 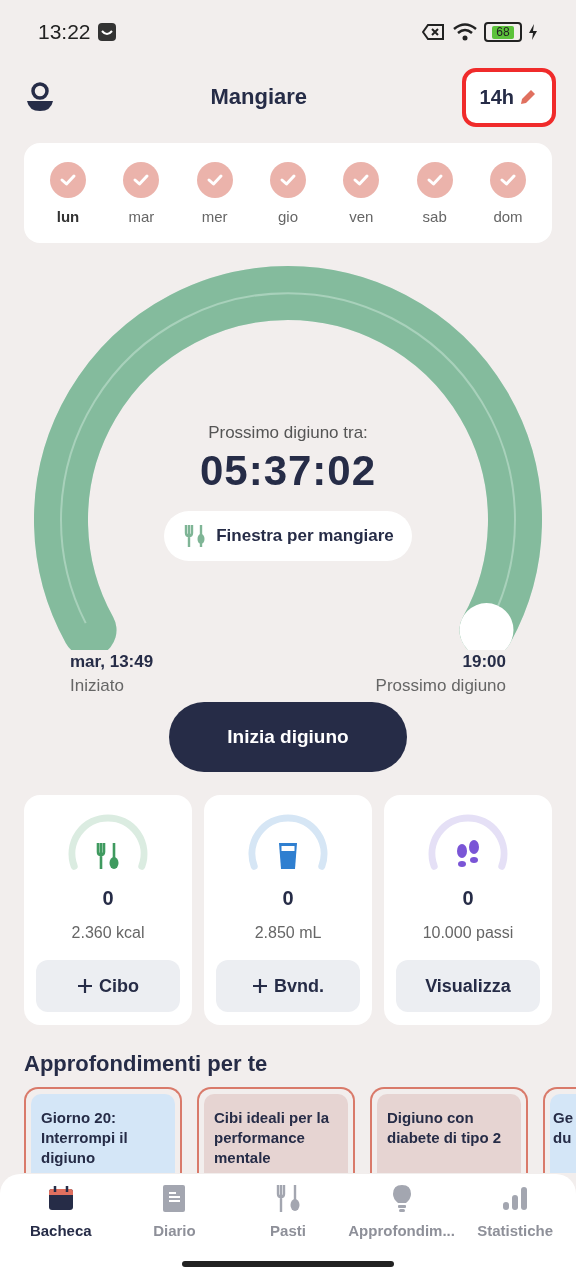 What do you see at coordinates (68, 216) in the screenshot?
I see `day-label: lun` at bounding box center [68, 216].